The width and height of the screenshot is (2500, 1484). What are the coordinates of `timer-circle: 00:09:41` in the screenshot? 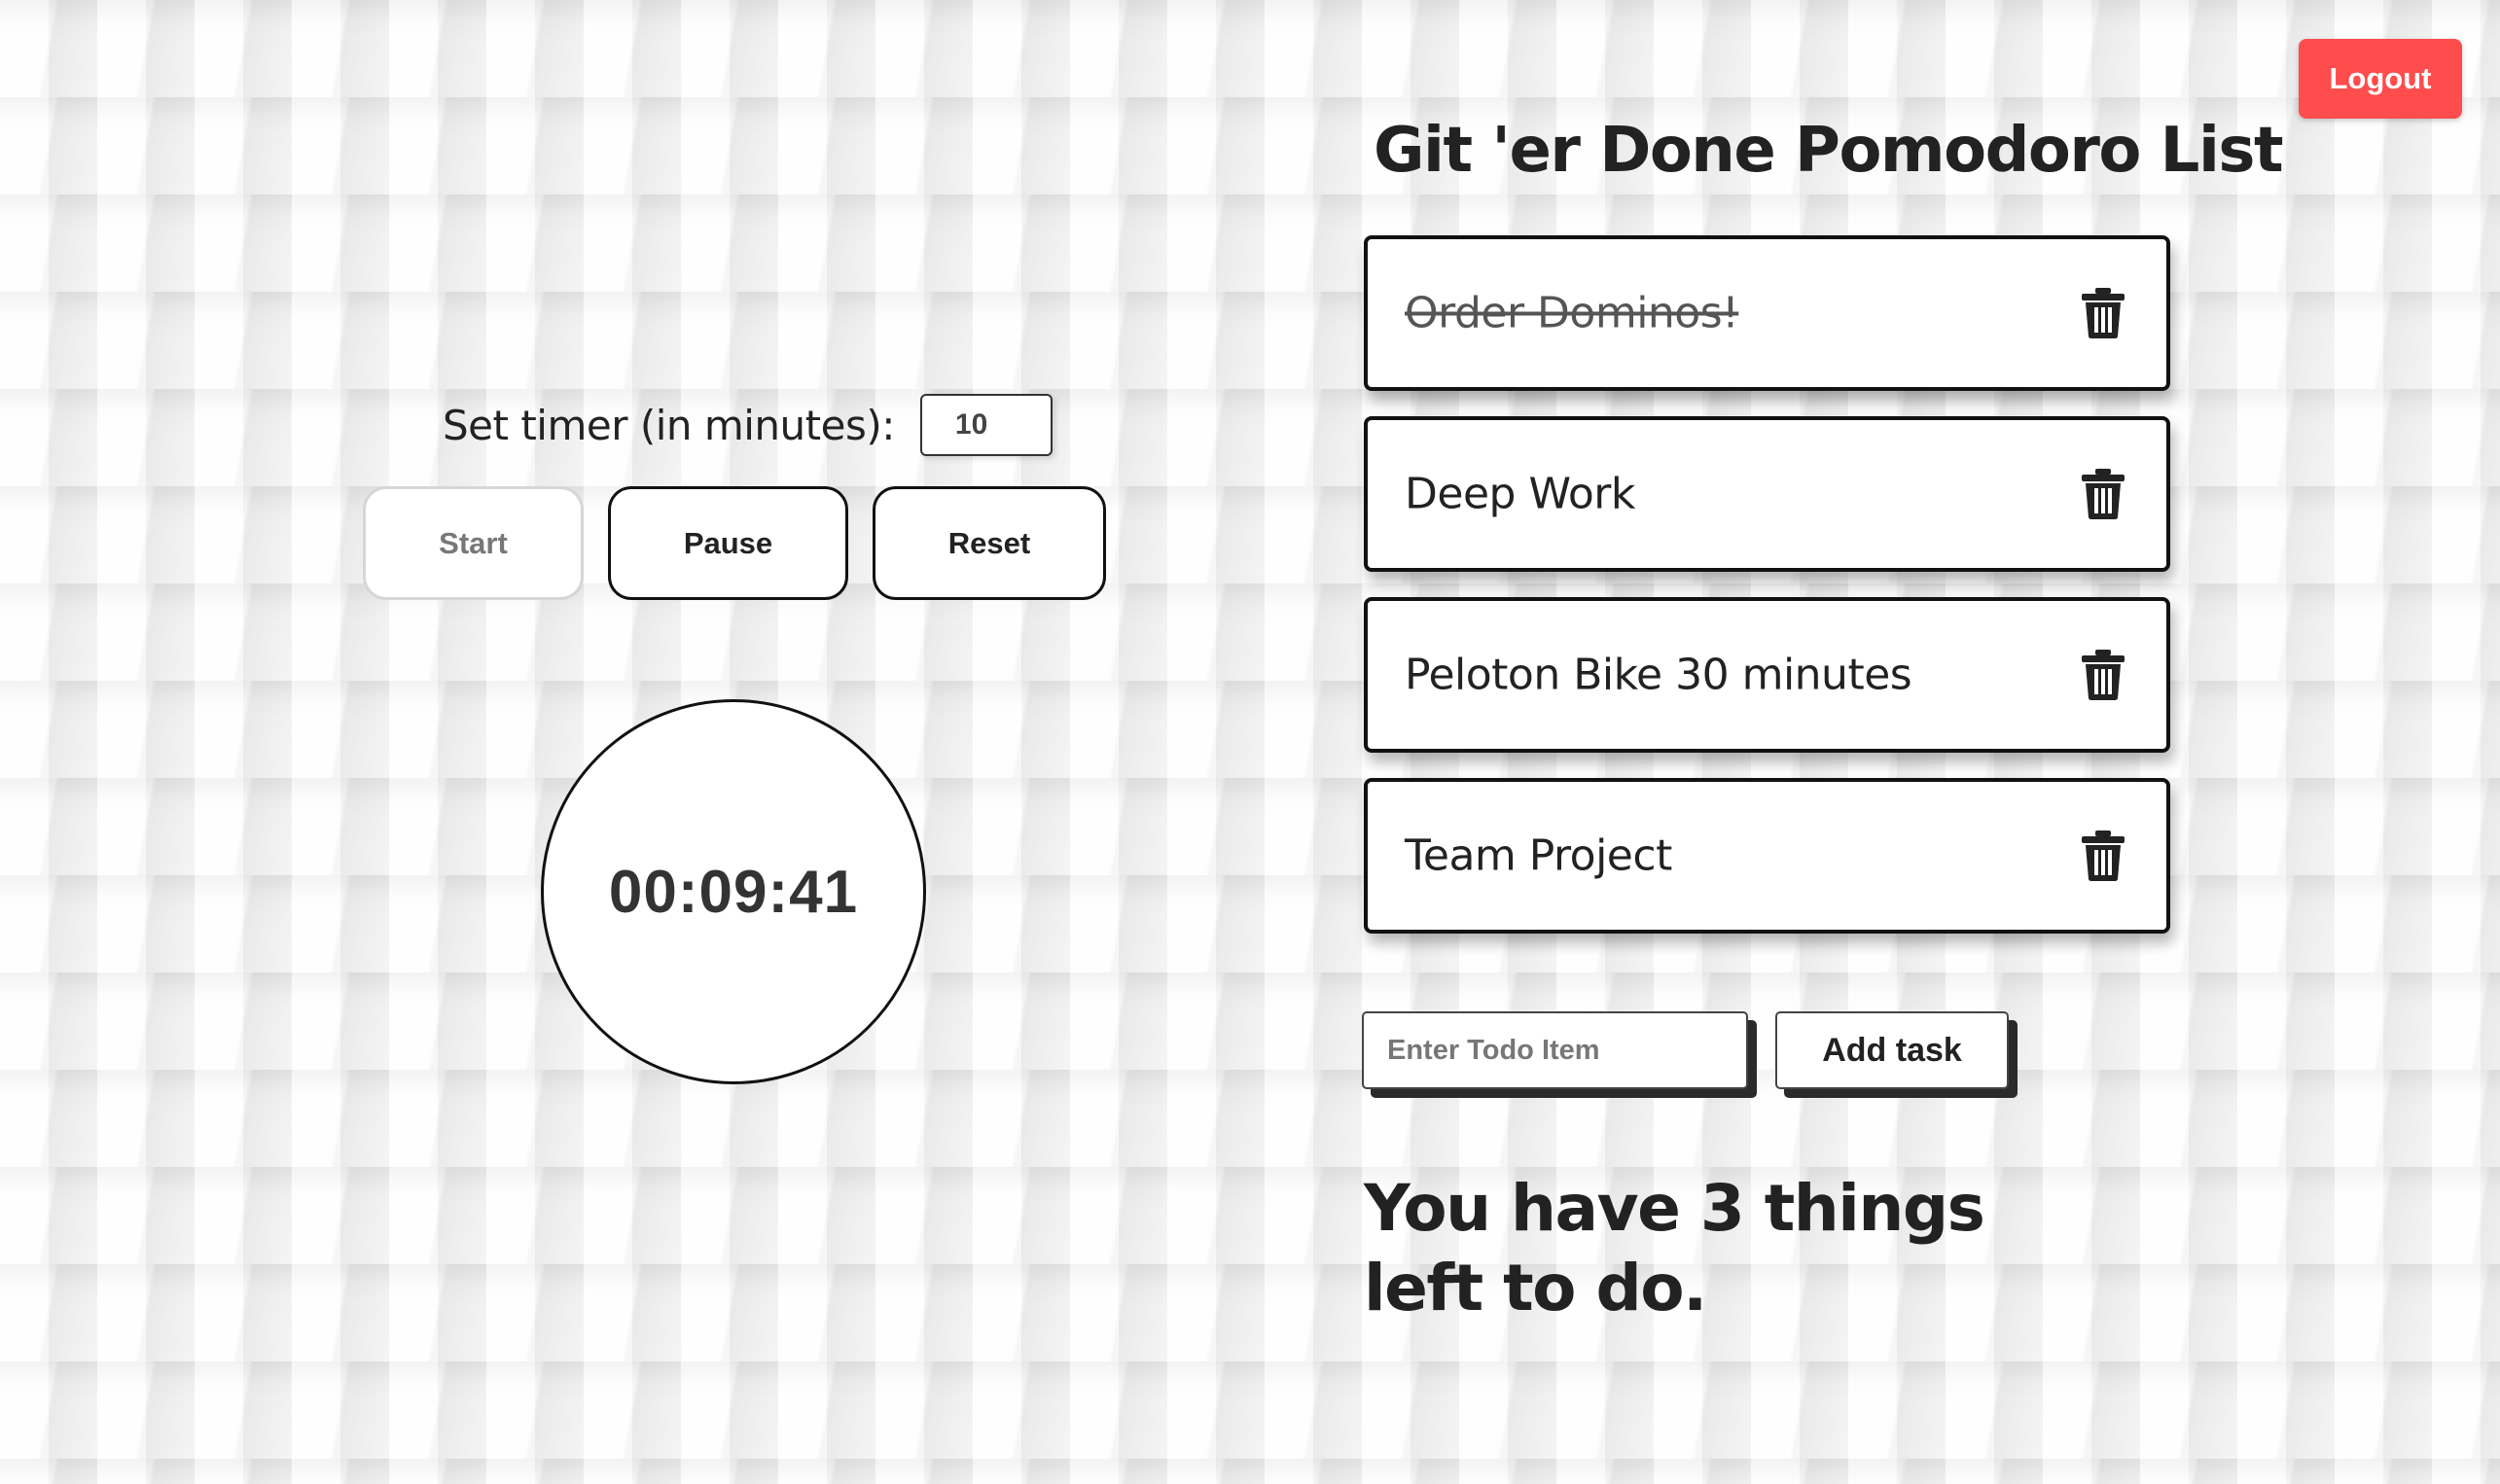 It's located at (733, 892).